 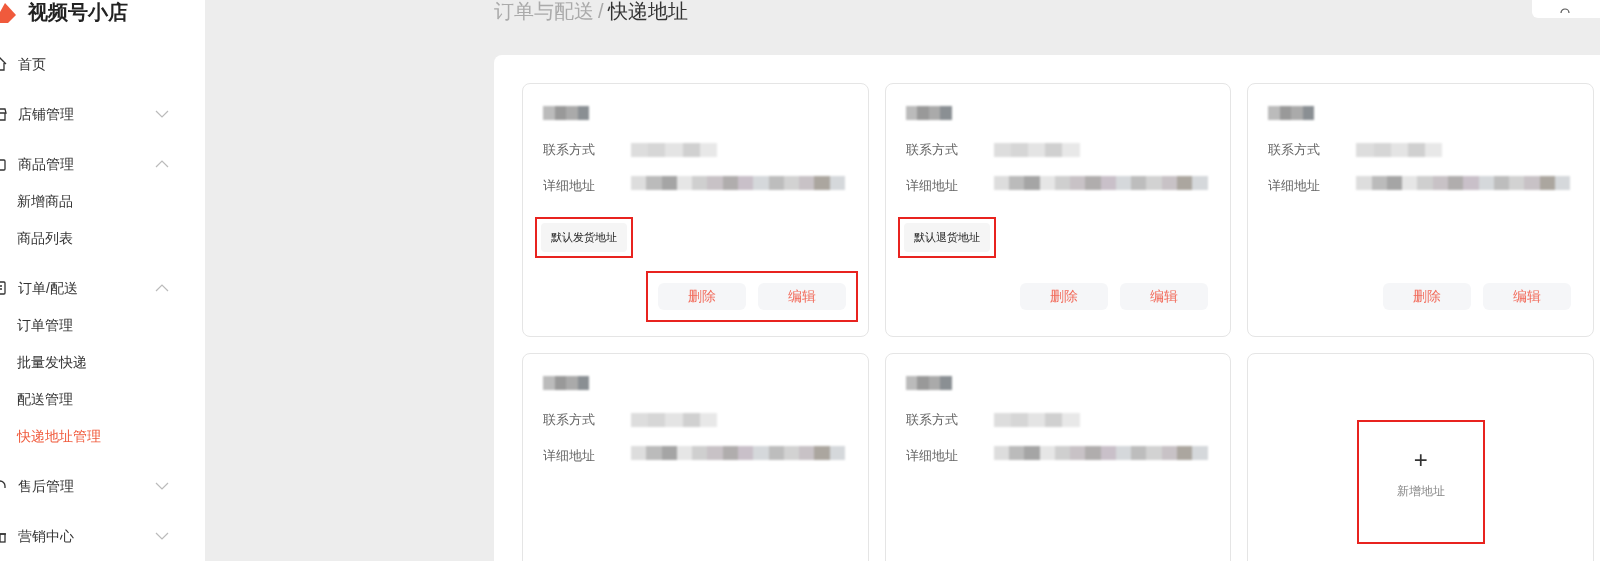 What do you see at coordinates (1420, 491) in the screenshot?
I see `add-address-label: 新增地址` at bounding box center [1420, 491].